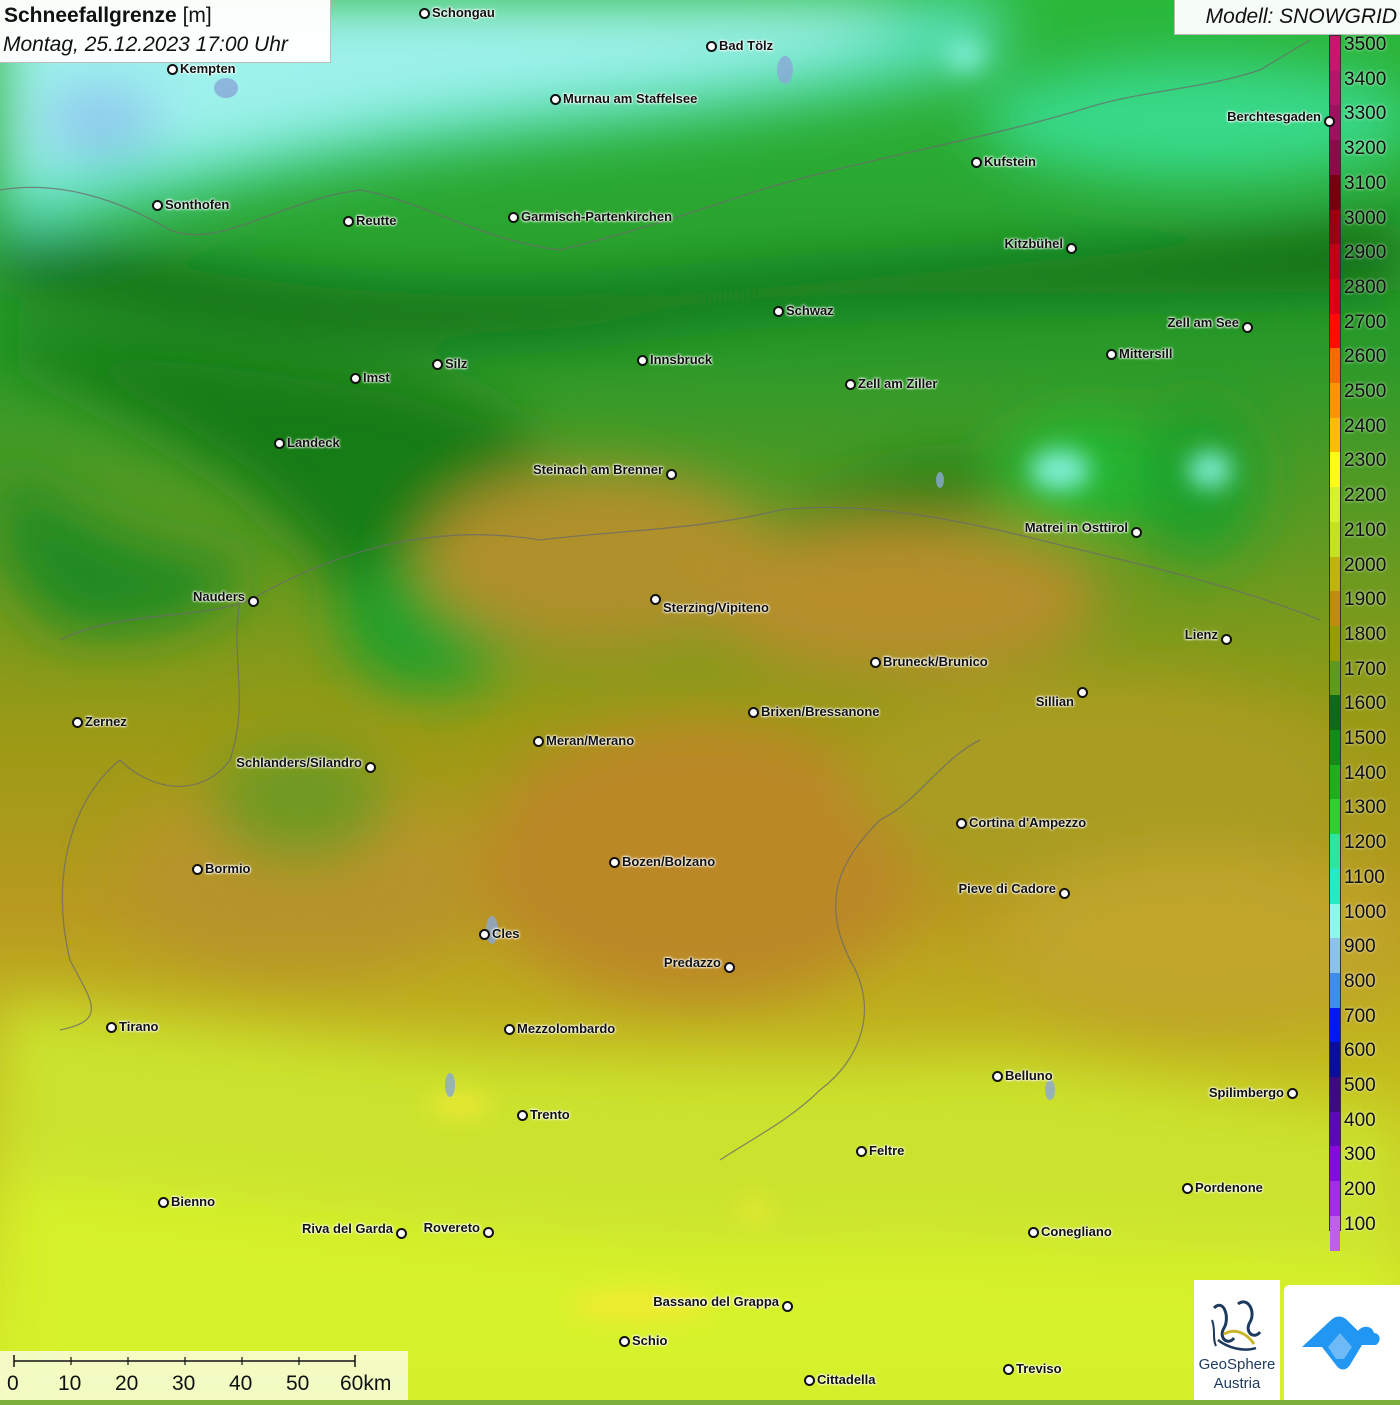 This screenshot has width=1400, height=1405. Describe the element at coordinates (1365, 391) in the screenshot. I see `legend-label: 2500` at that location.